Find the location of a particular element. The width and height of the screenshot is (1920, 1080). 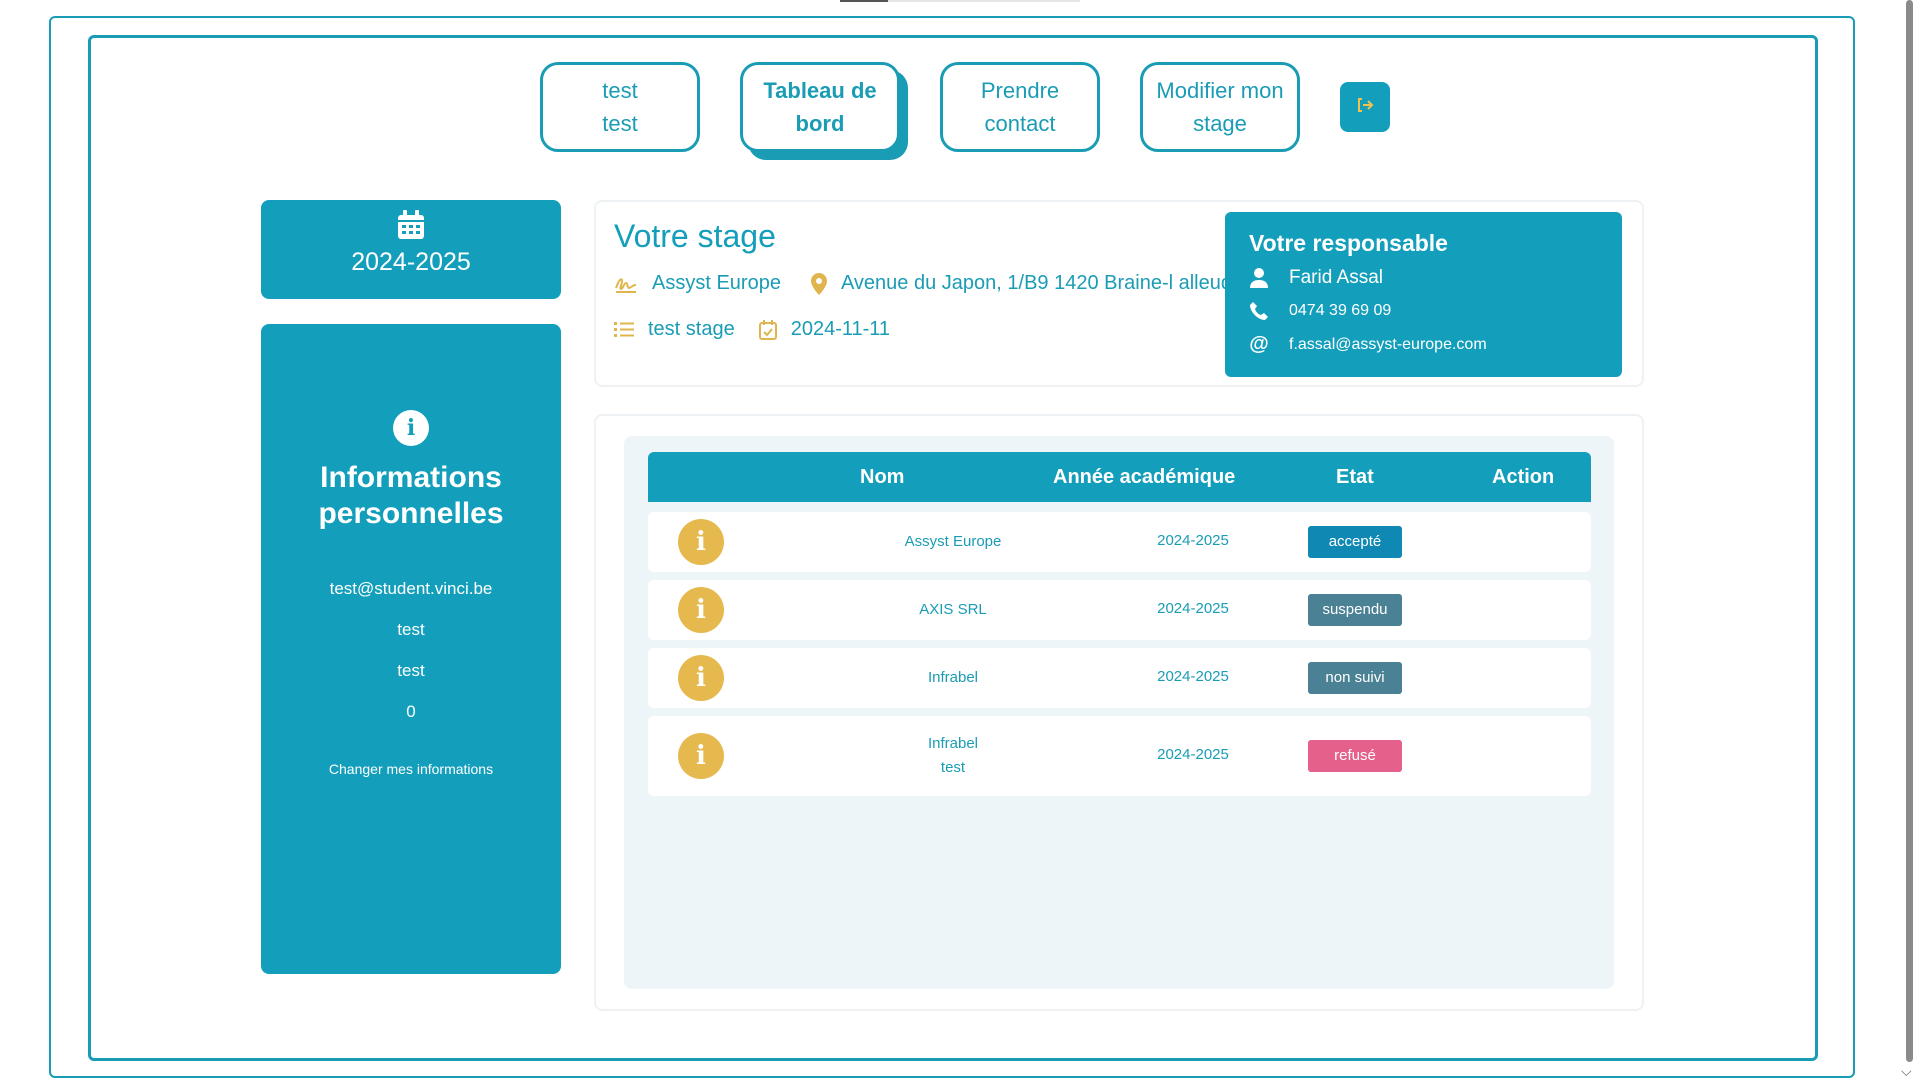

nav-label-line1: Prendre is located at coordinates (1020, 90).